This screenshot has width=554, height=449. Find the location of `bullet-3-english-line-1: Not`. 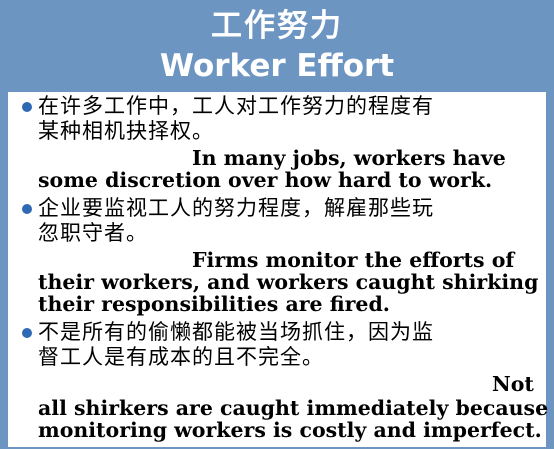

bullet-3-english-line-1: Not is located at coordinates (513, 384).